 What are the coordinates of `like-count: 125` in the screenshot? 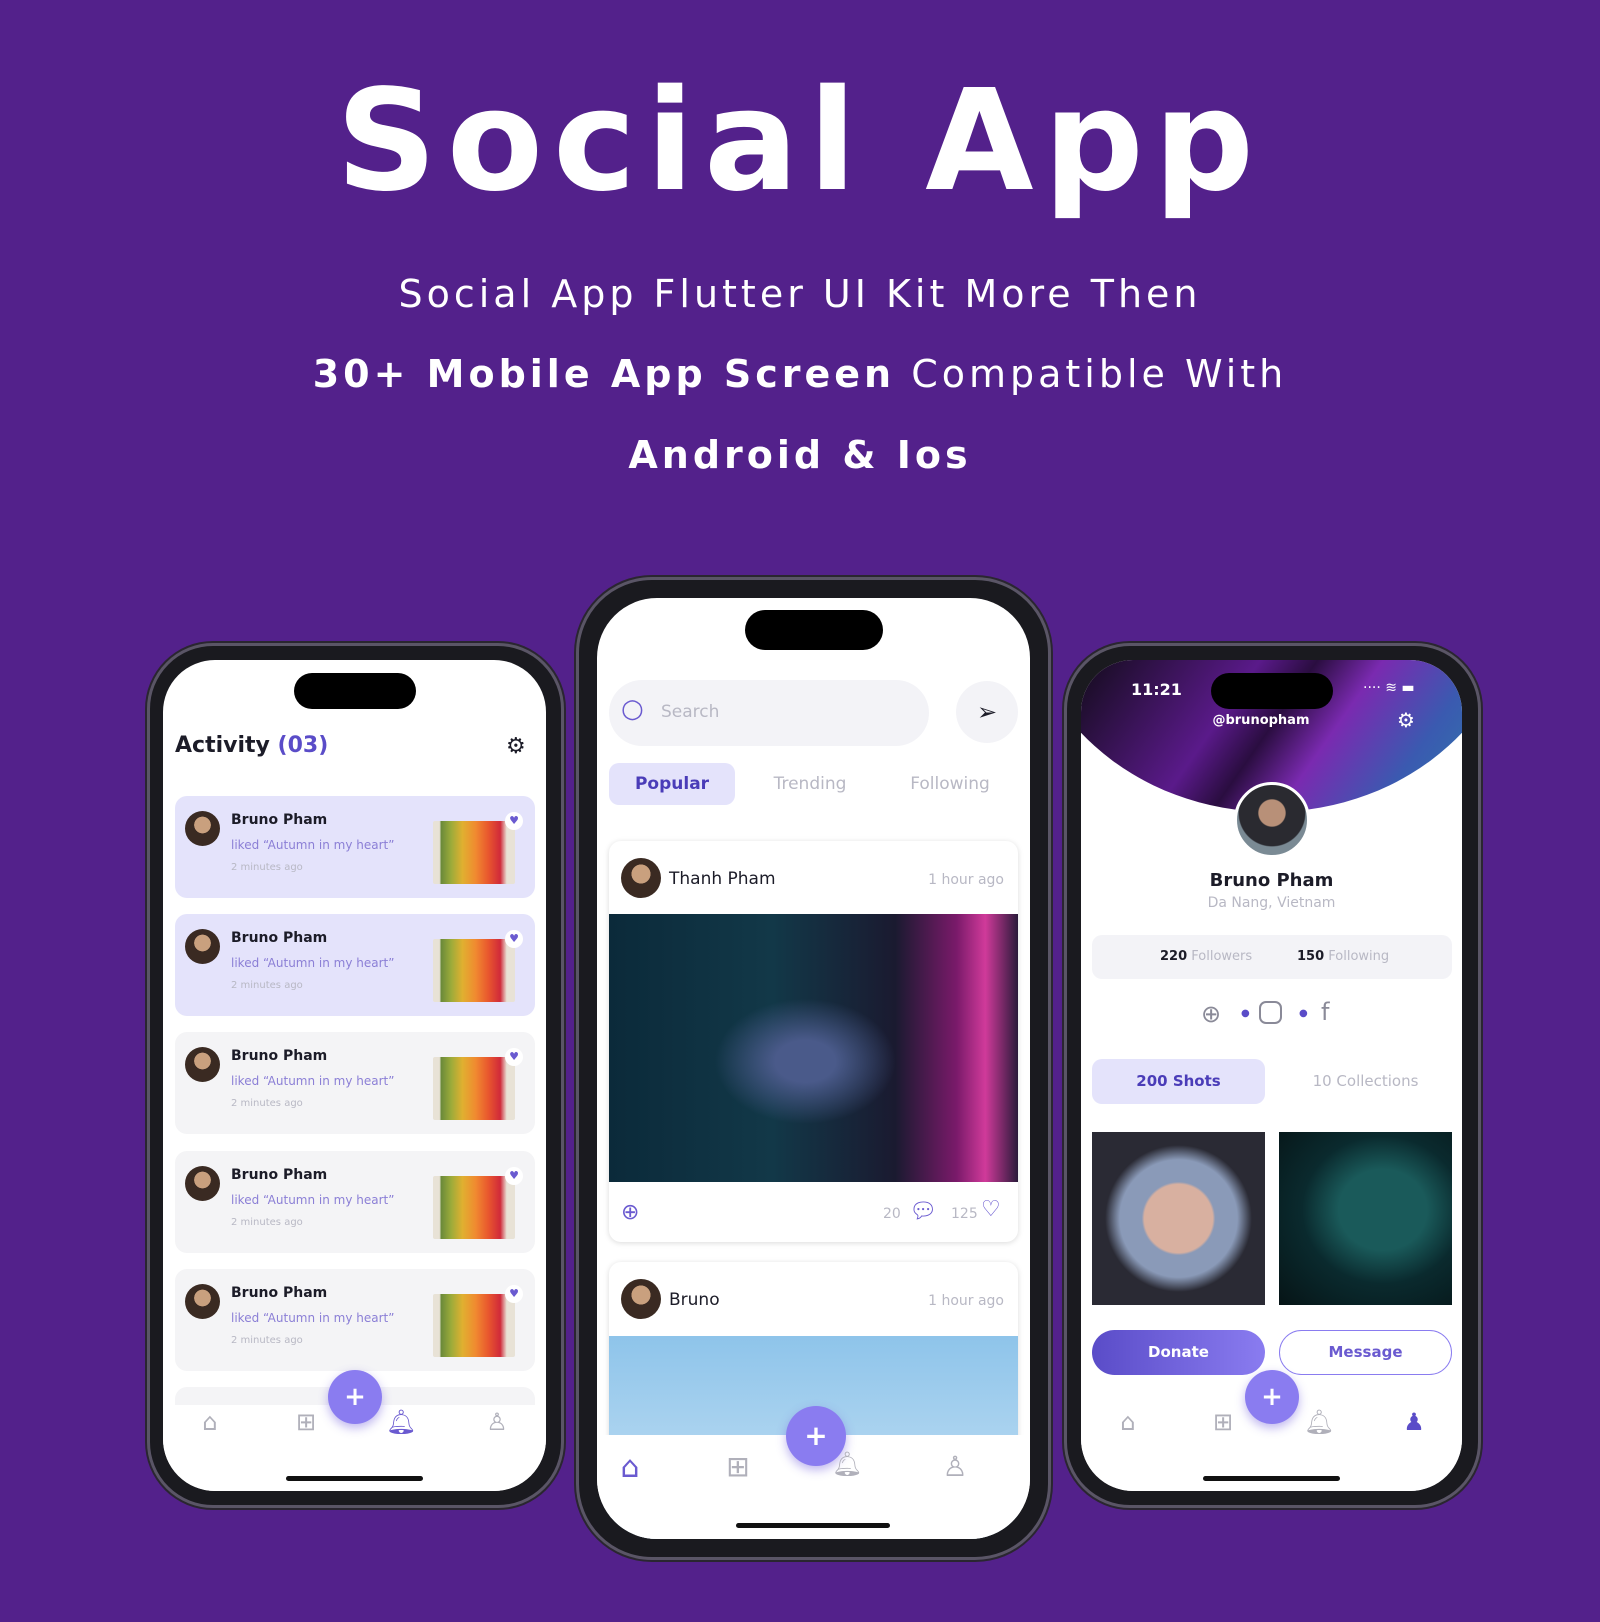 It's located at (964, 1214).